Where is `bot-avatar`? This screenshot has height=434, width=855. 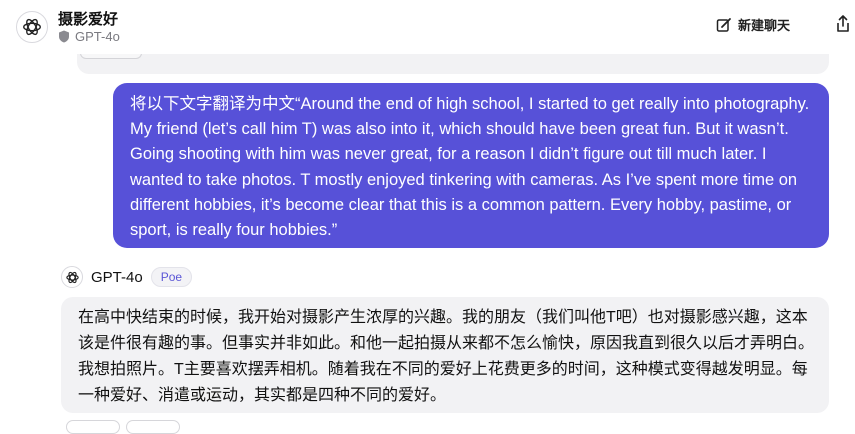
bot-avatar is located at coordinates (32, 27).